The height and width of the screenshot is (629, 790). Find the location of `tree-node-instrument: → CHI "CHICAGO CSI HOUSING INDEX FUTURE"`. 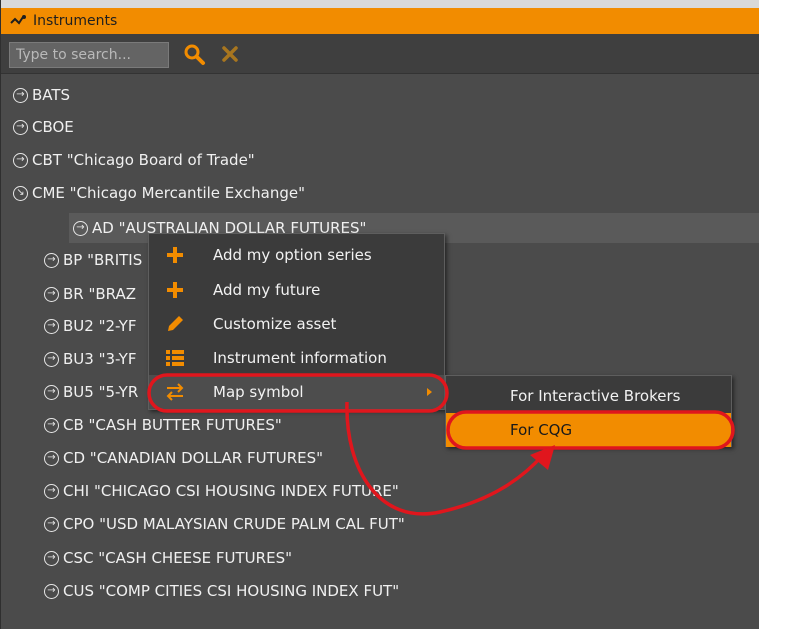

tree-node-instrument: → CHI "CHICAGO CSI HOUSING INDEX FUTURE" is located at coordinates (380, 491).